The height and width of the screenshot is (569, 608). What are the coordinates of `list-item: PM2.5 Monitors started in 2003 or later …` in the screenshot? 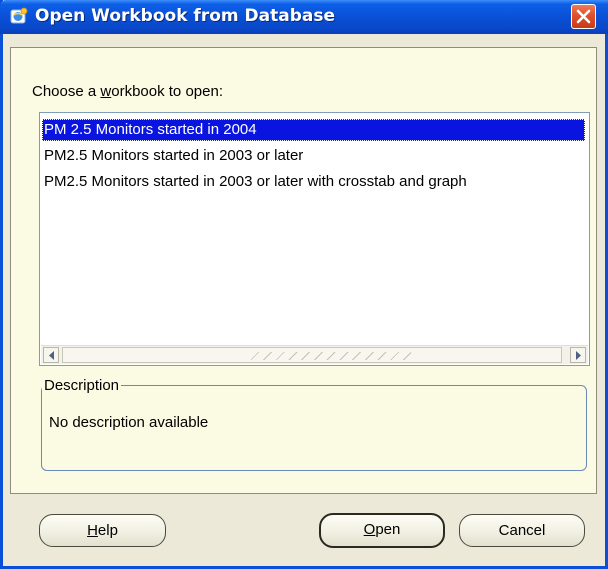 It's located at (254, 182).